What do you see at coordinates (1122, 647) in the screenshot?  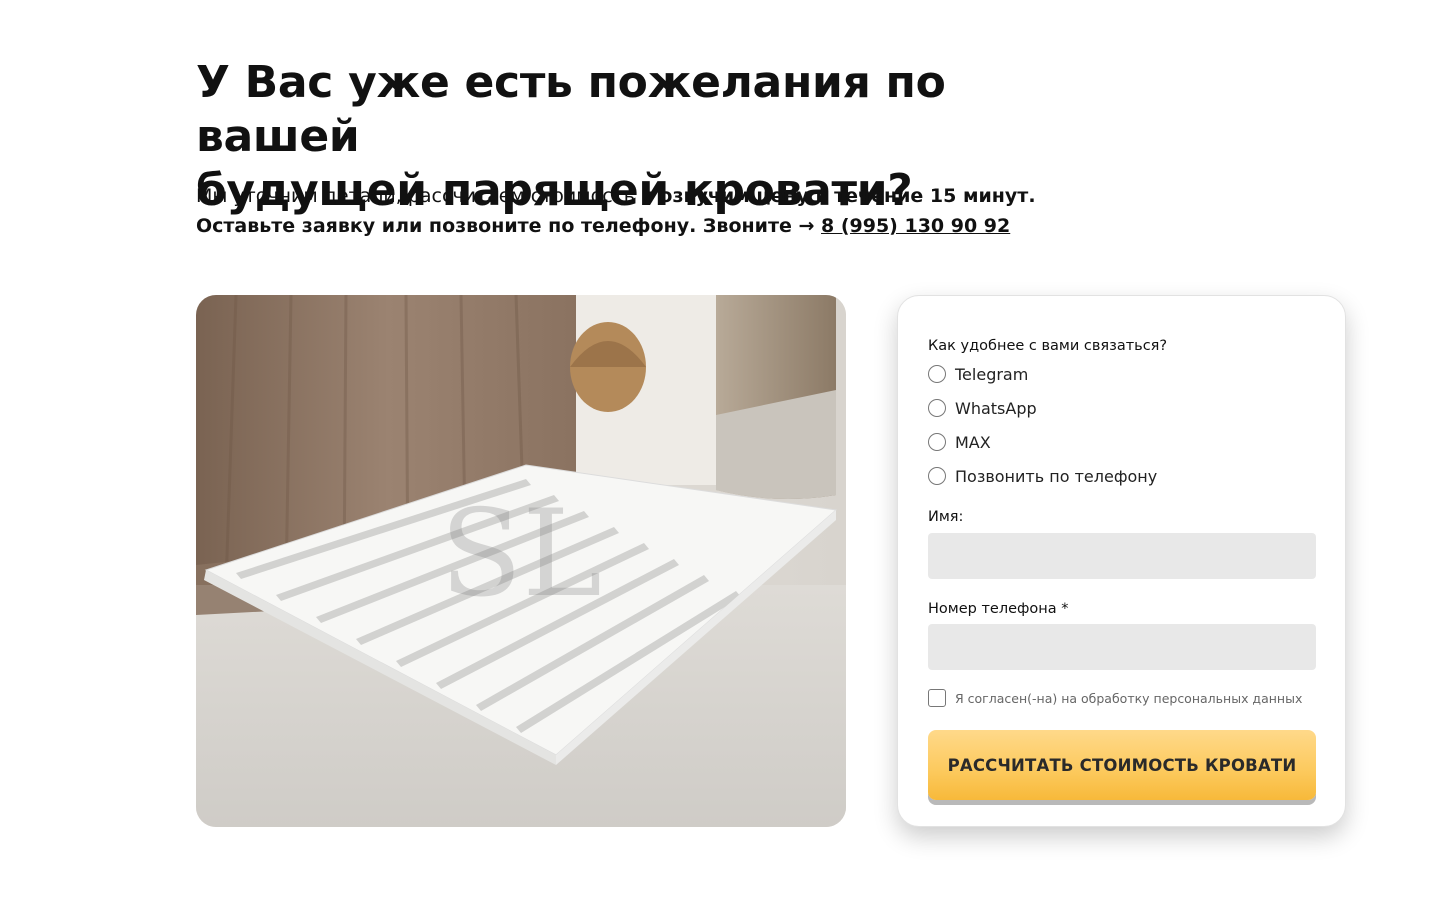 I see `phone-field` at bounding box center [1122, 647].